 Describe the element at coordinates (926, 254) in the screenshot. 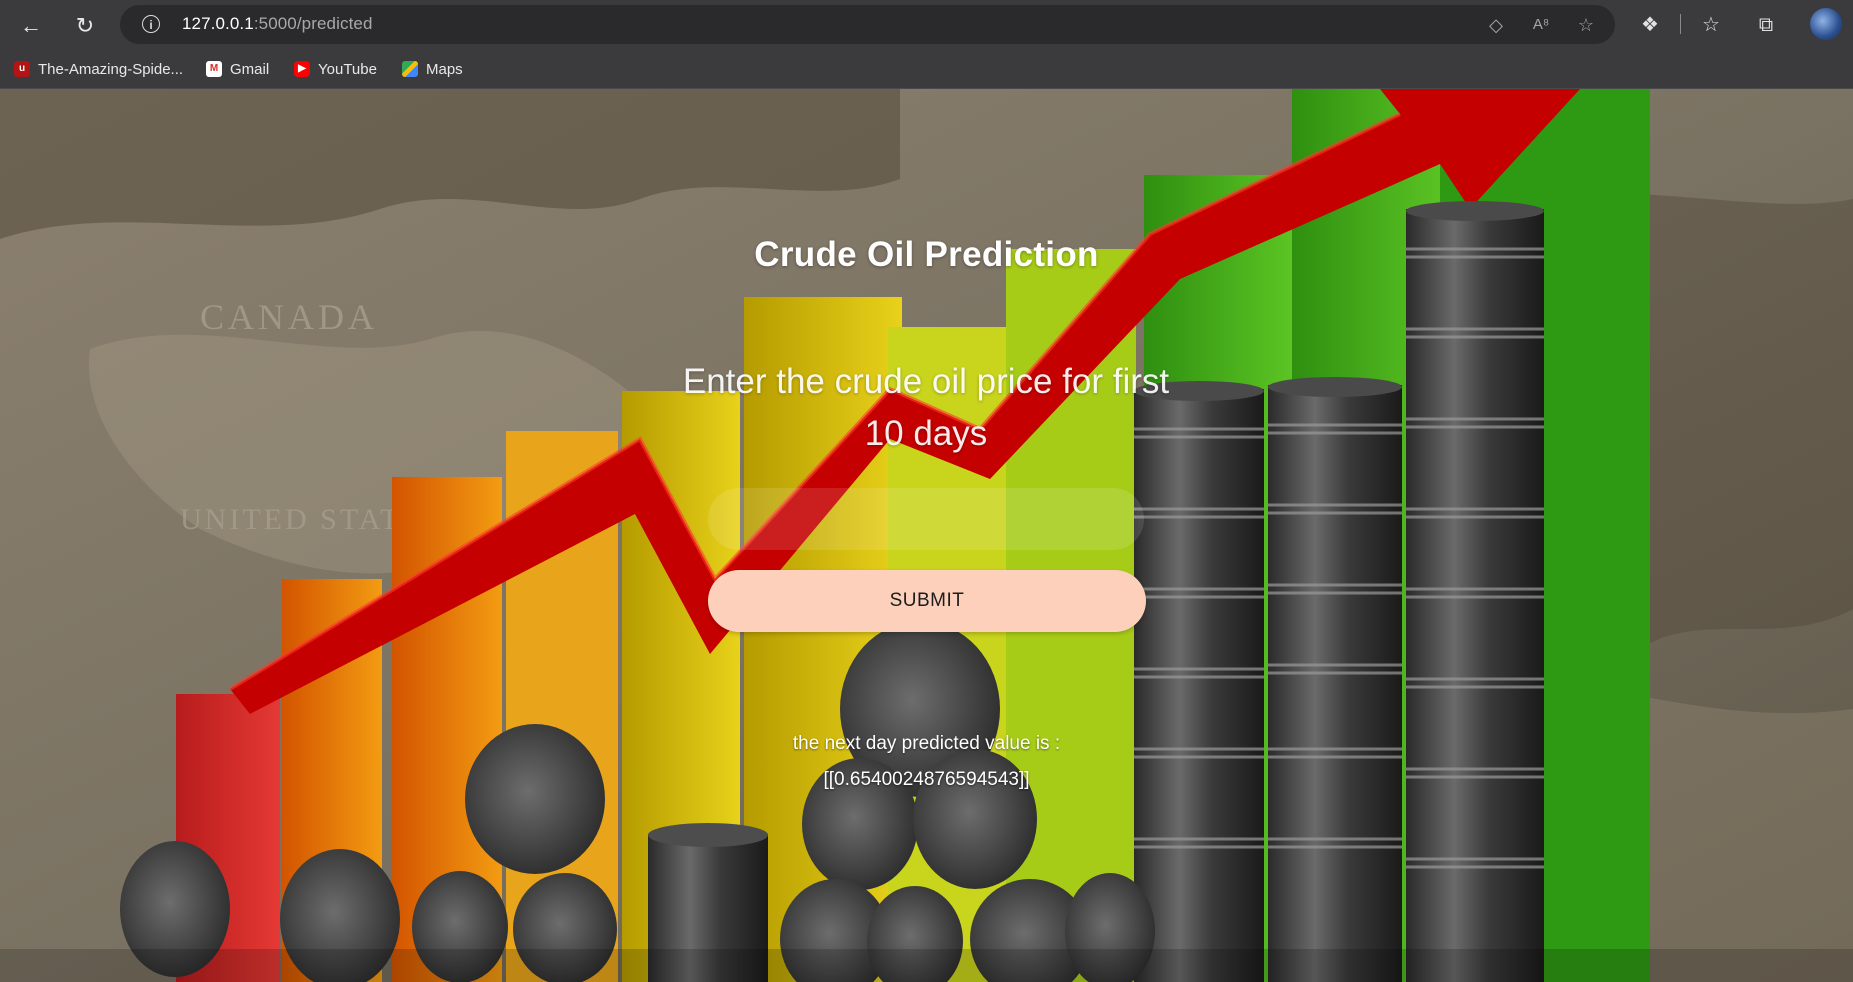

I see `page-title: Crude Oil Prediction` at that location.